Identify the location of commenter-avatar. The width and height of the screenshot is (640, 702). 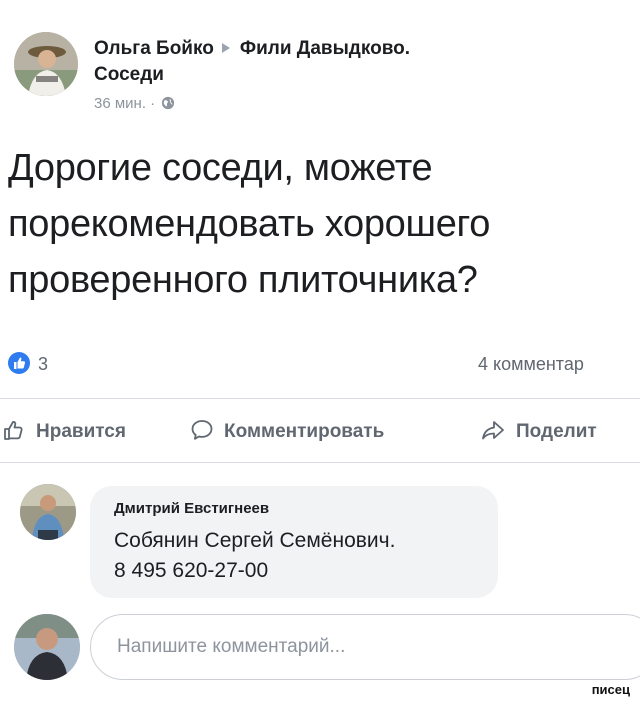
(48, 512).